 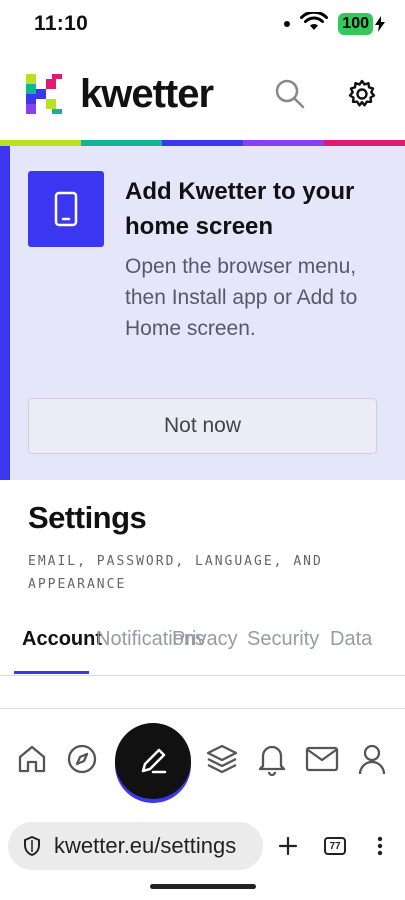 What do you see at coordinates (32, 759) in the screenshot?
I see `home-icon` at bounding box center [32, 759].